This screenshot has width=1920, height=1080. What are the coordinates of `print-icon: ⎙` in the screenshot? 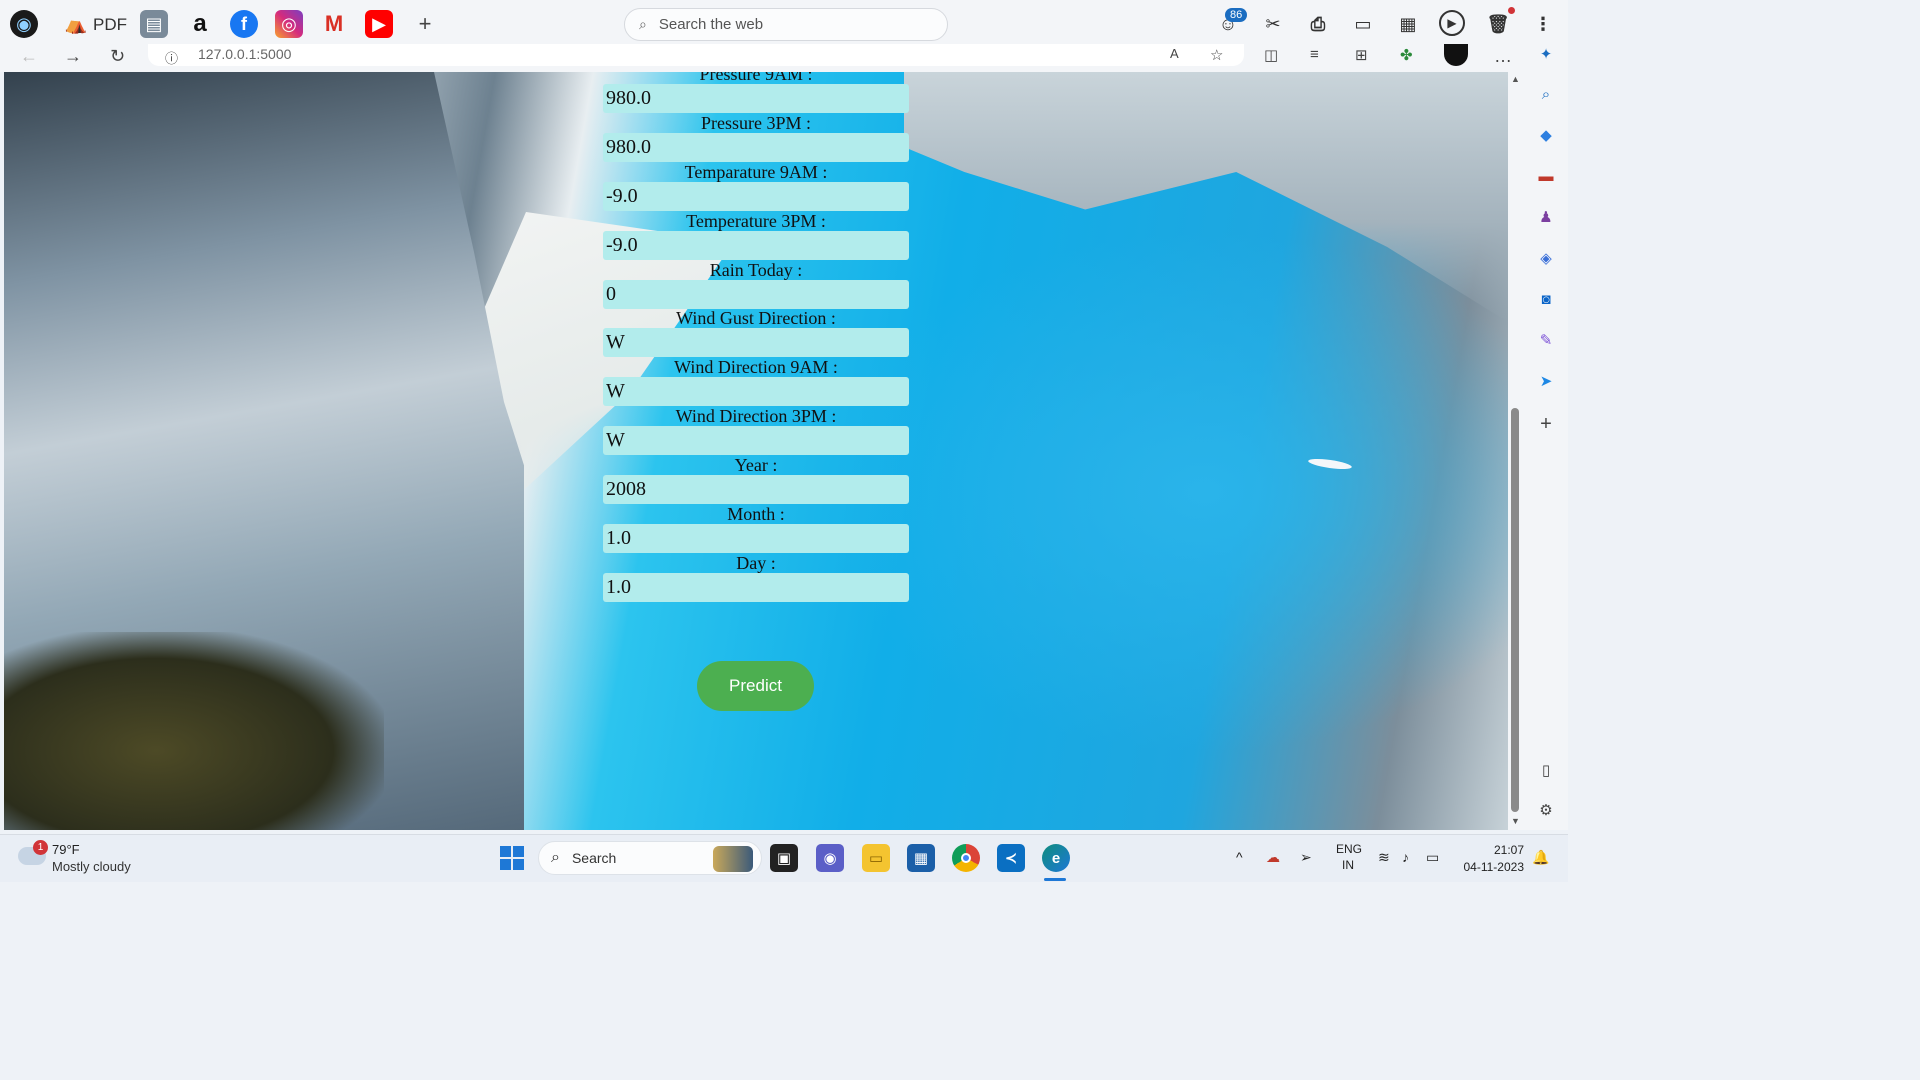 It's located at (1318, 24).